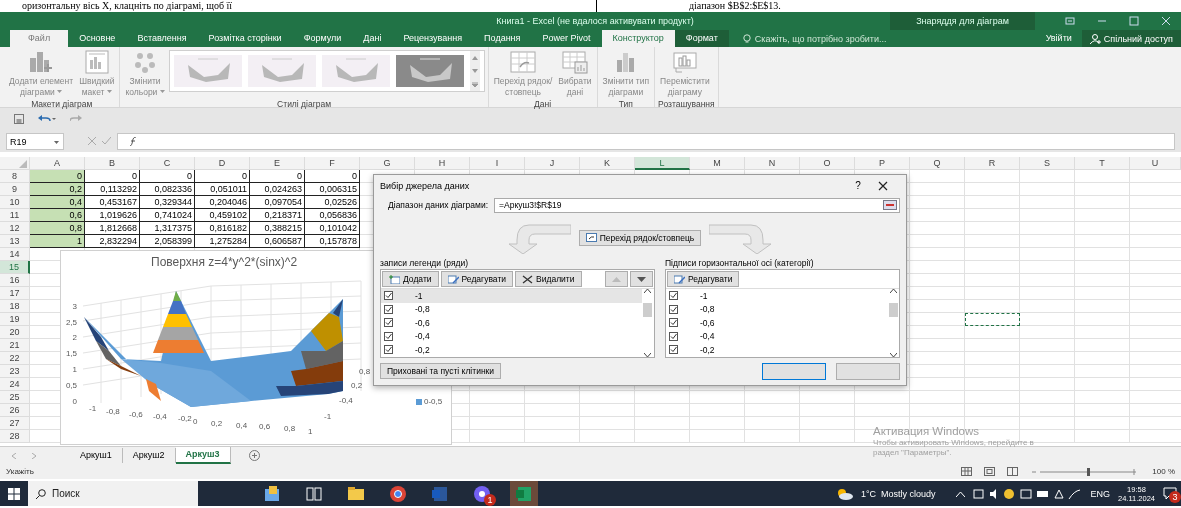  I want to click on taskbar-search-field: Поиск, so click(113, 493).